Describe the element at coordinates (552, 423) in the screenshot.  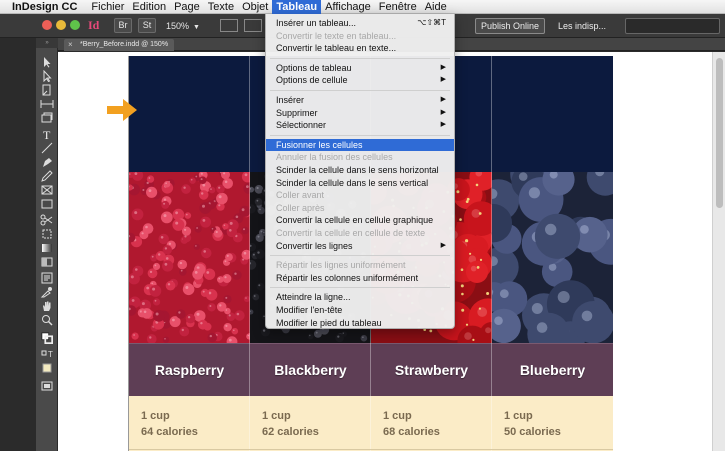
I see `cell-info-blueberry: 1 cup 50 calories` at that location.